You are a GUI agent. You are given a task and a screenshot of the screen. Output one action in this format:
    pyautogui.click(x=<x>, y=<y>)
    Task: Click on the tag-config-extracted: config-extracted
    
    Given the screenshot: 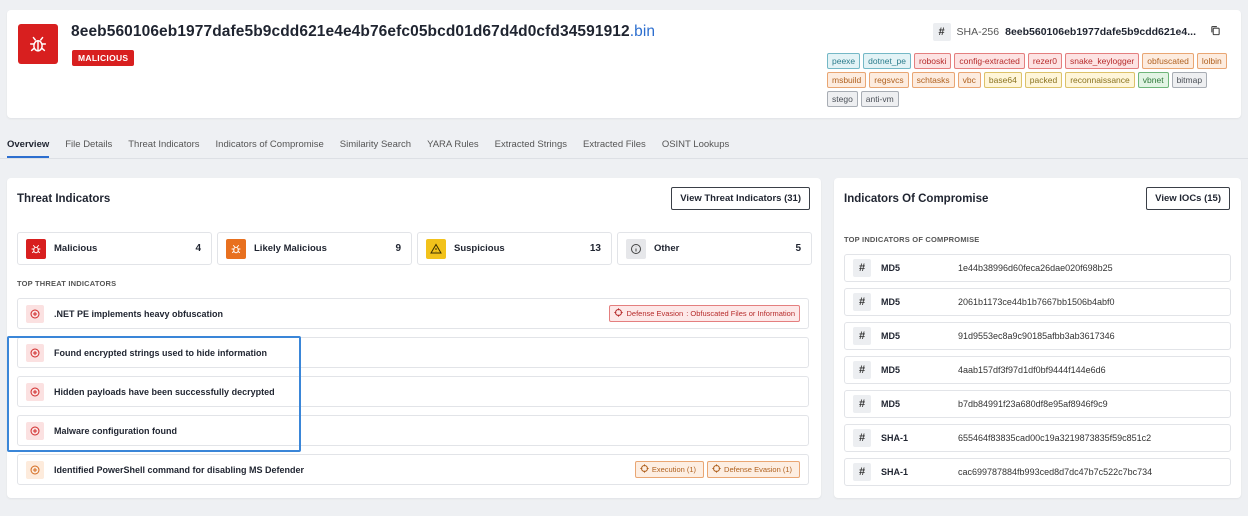 What is the action you would take?
    pyautogui.click(x=989, y=61)
    